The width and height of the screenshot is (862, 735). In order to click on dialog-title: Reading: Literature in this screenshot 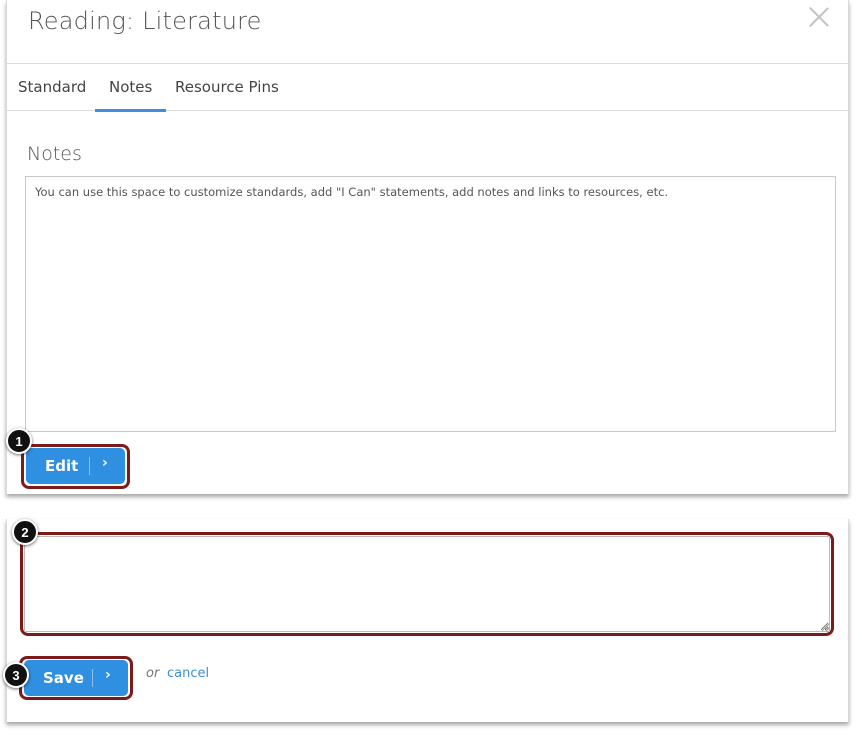, I will do `click(145, 21)`.